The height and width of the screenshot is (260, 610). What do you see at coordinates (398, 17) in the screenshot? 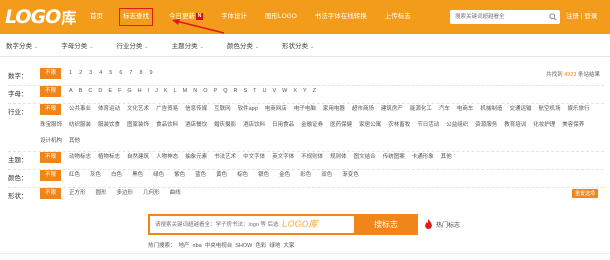
I see `nav-upload-logo: 上传标志` at bounding box center [398, 17].